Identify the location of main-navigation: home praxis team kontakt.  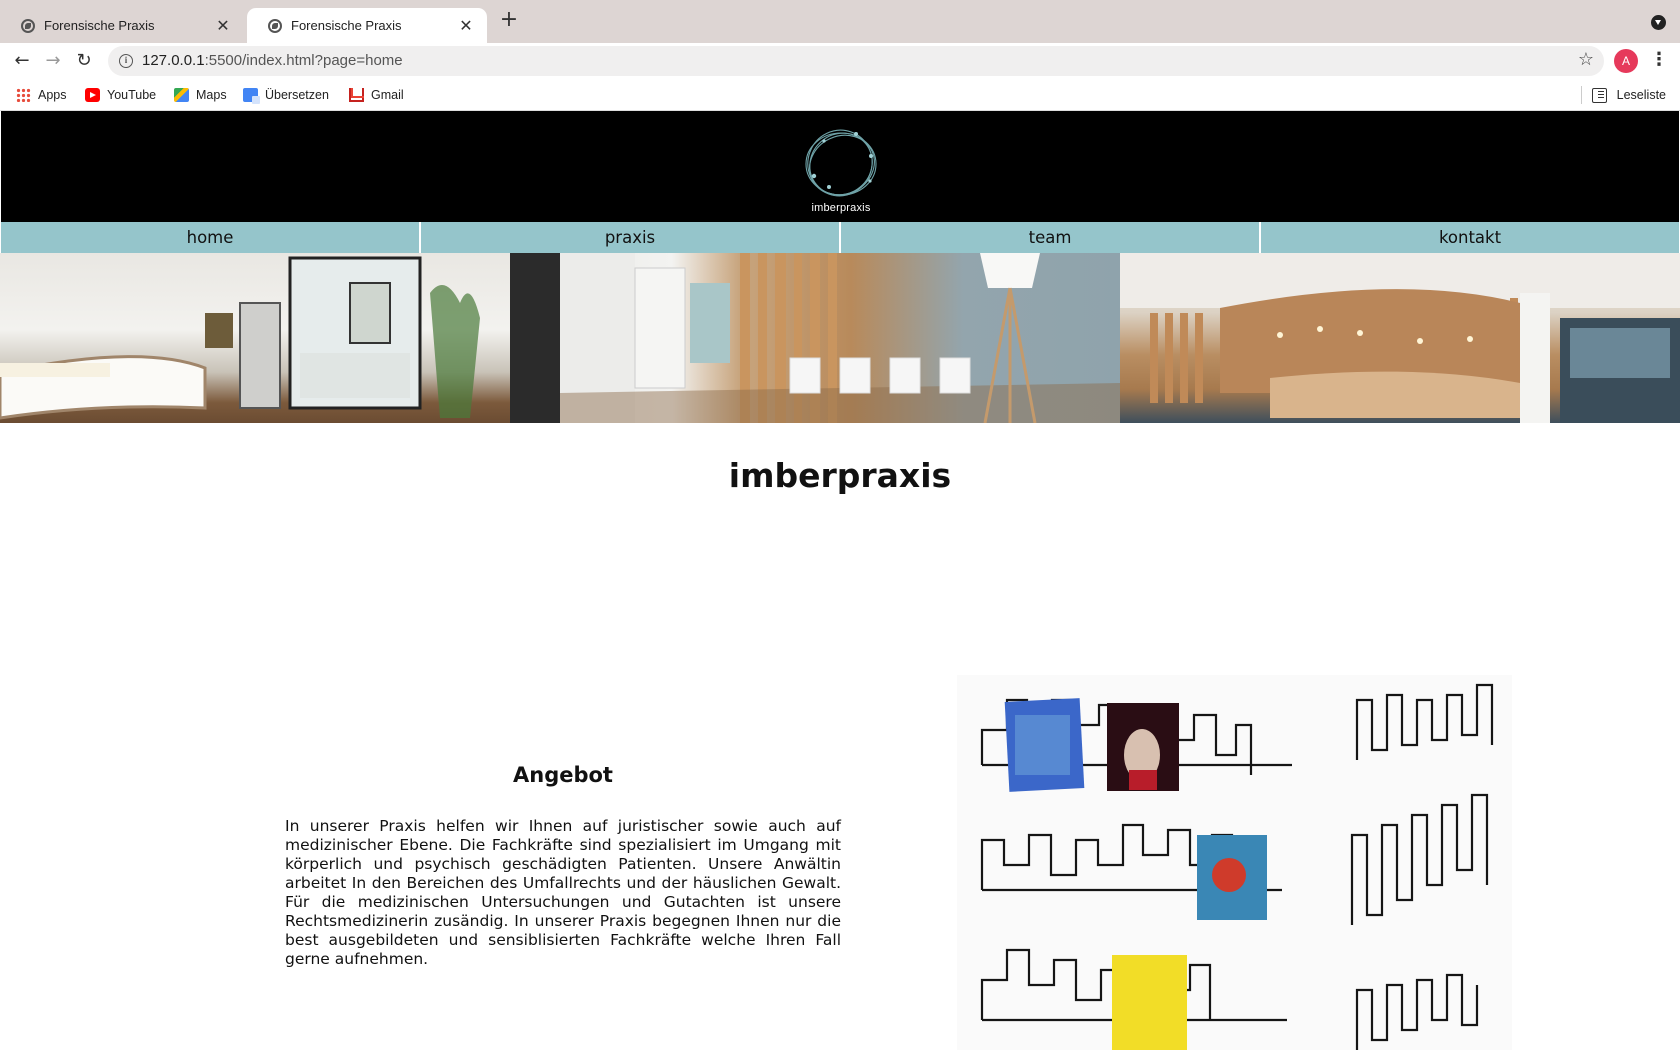
(840, 237).